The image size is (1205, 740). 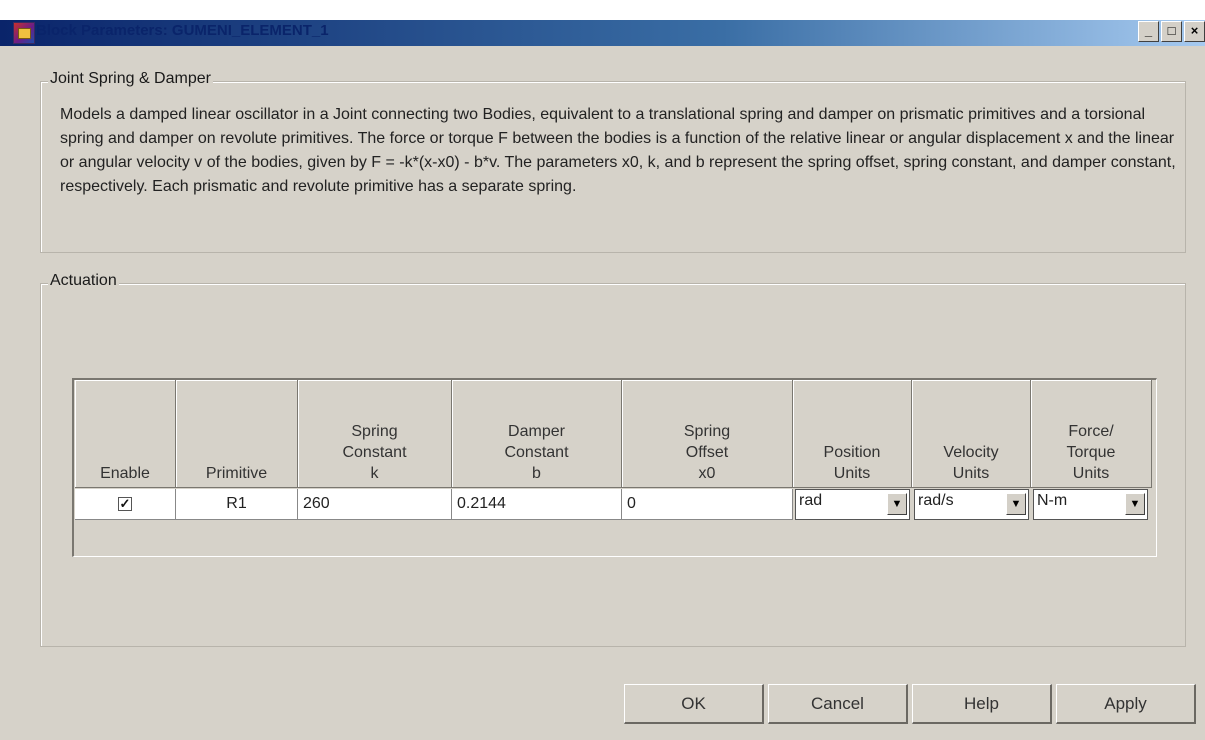 I want to click on simulink-block-icon, so click(x=24, y=33).